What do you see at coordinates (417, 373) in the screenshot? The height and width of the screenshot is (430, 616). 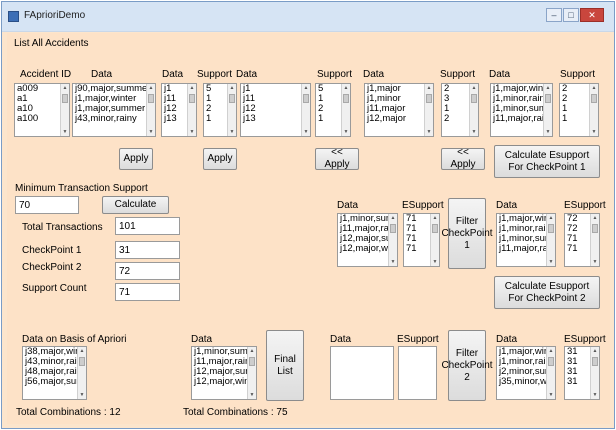 I see `final-result-esupport-list` at bounding box center [417, 373].